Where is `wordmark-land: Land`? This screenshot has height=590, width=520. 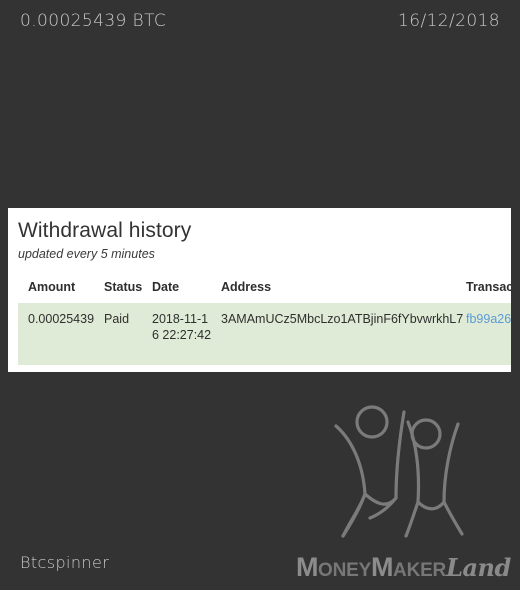
wordmark-land: Land is located at coordinates (478, 567).